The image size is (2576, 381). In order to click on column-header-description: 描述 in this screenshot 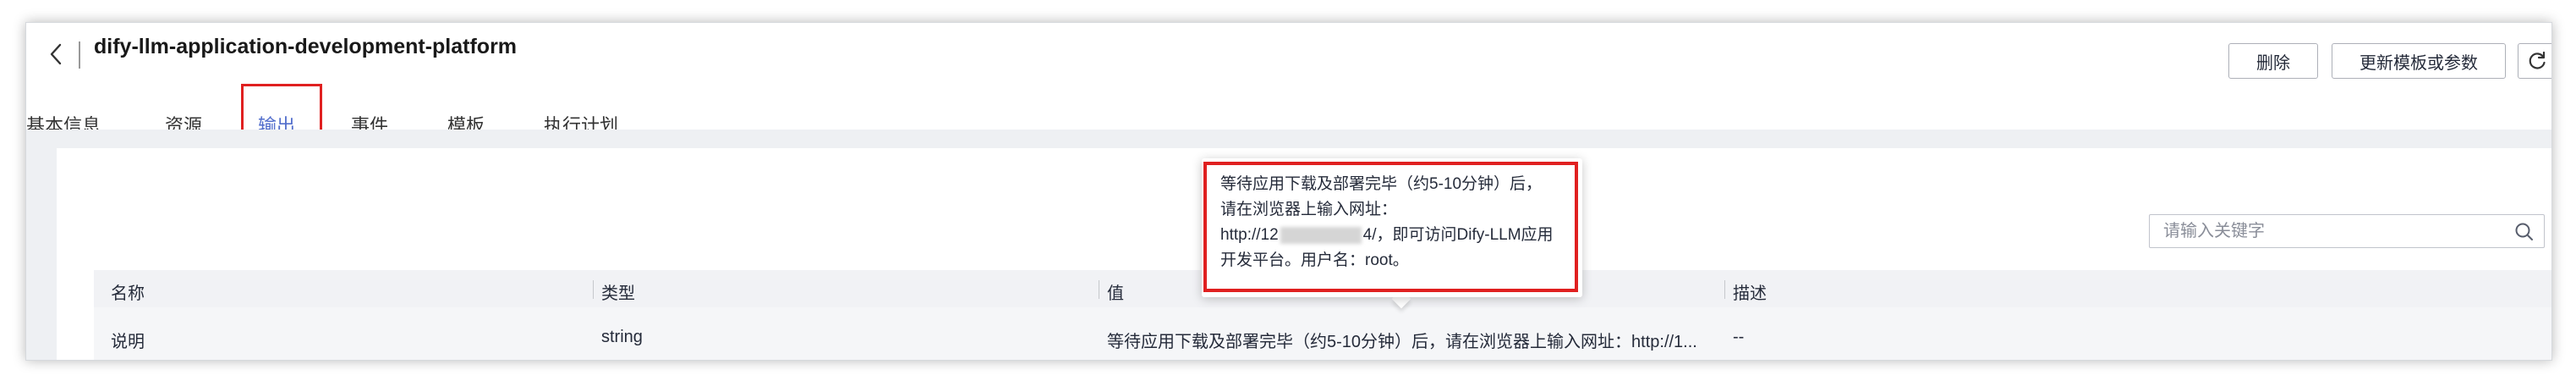, I will do `click(1750, 291)`.